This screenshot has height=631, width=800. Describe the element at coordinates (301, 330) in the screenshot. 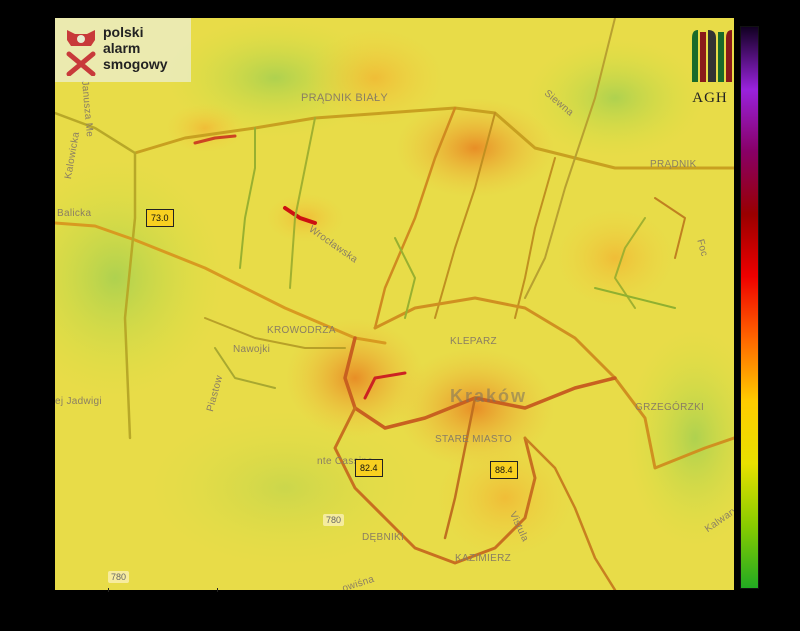

I see `place-krowodrza: KROWODRZA` at that location.